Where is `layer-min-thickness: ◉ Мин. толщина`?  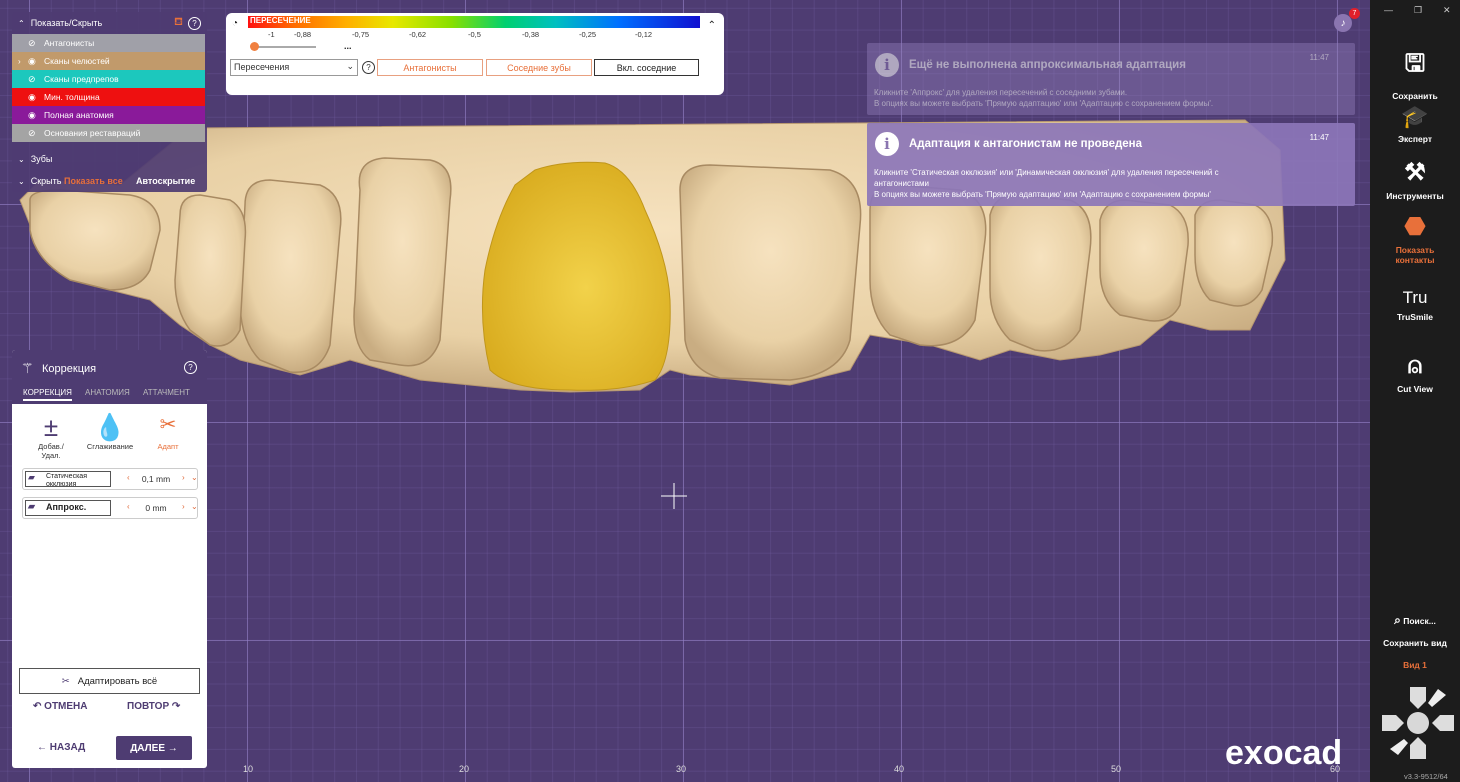
layer-min-thickness: ◉ Мин. толщина is located at coordinates (108, 97).